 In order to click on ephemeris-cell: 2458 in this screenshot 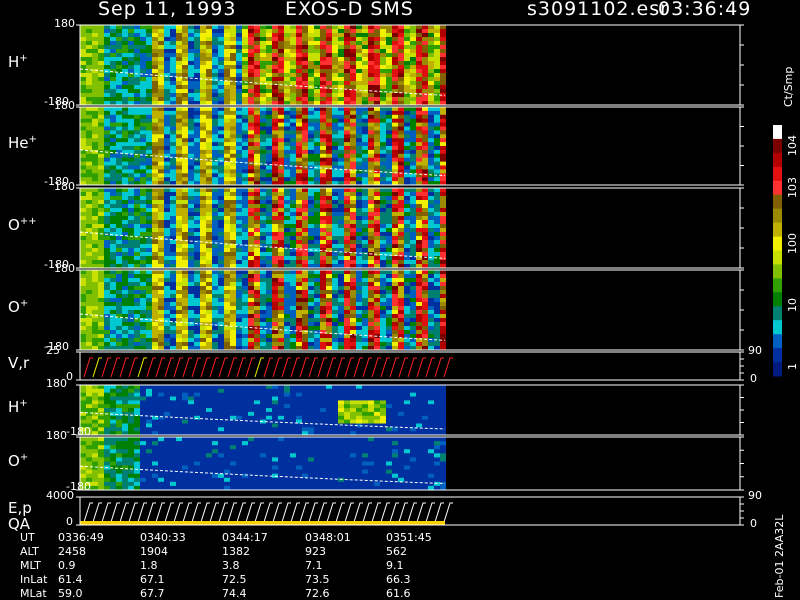, I will do `click(72, 551)`.